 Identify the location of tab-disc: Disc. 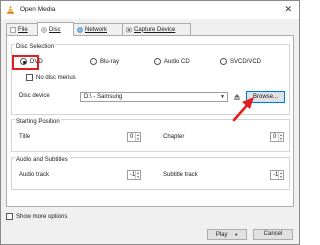
(55, 29).